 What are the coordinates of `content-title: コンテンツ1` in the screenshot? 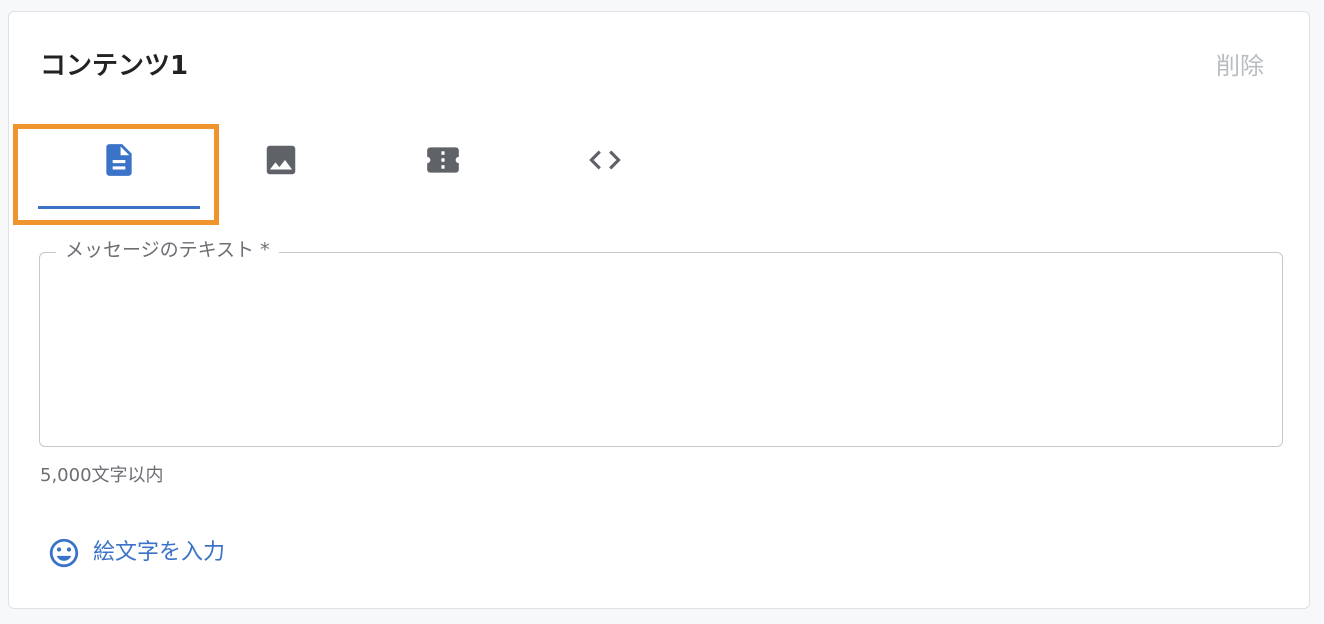 It's located at (114, 66).